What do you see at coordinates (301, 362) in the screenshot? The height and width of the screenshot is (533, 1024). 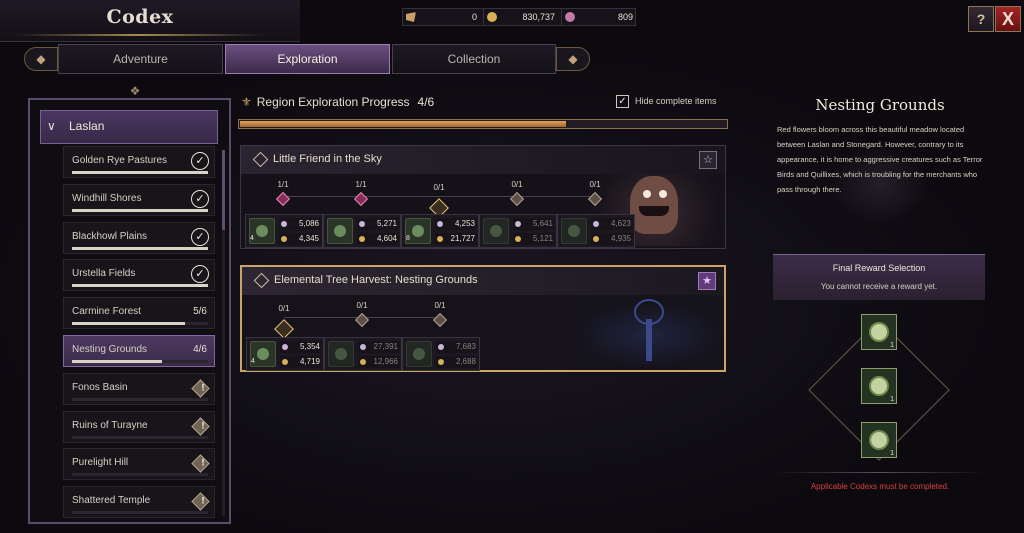 I see `reward-gold-row: 4,719` at bounding box center [301, 362].